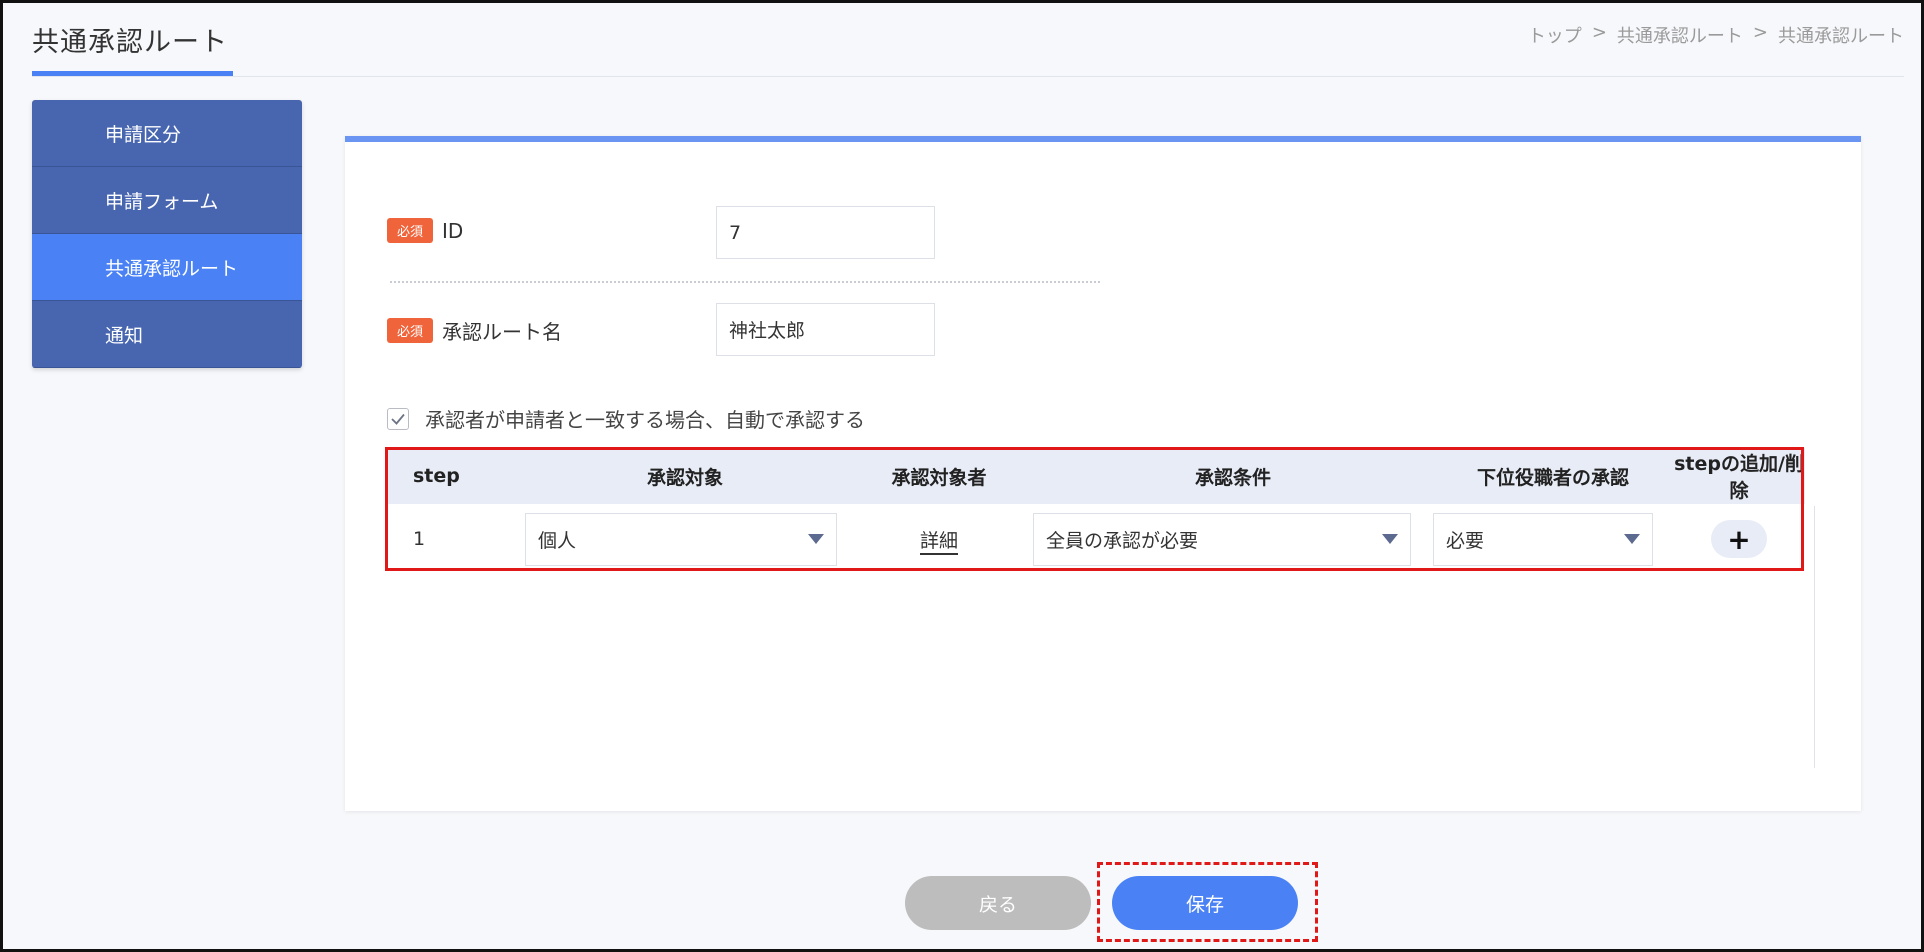 The height and width of the screenshot is (952, 1924). I want to click on condition-select-value: 全員の承認が必要, so click(1122, 540).